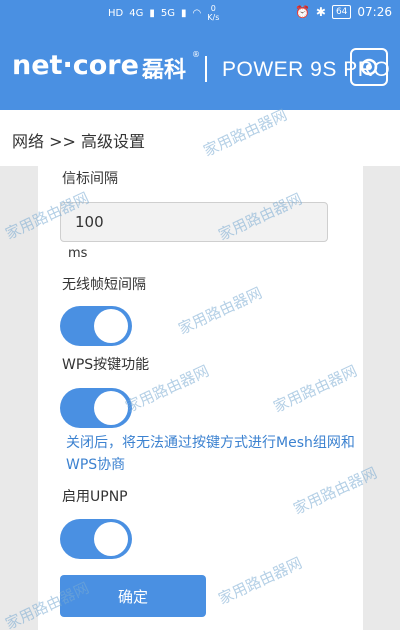 This screenshot has height=630, width=400. Describe the element at coordinates (75, 65) in the screenshot. I see `brand-logo: net·core` at that location.